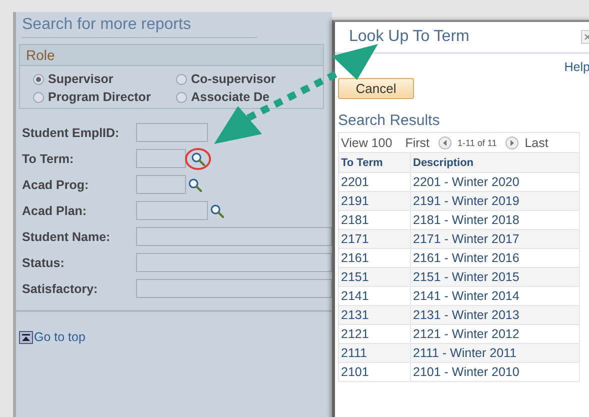  What do you see at coordinates (511, 143) in the screenshot?
I see `next-icon` at bounding box center [511, 143].